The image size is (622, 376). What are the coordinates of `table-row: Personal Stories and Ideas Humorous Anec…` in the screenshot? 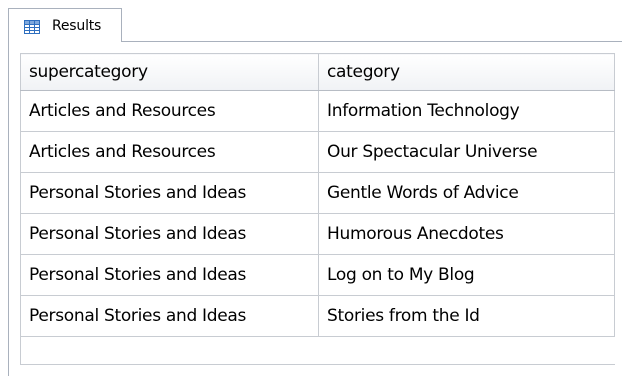 It's located at (317, 234).